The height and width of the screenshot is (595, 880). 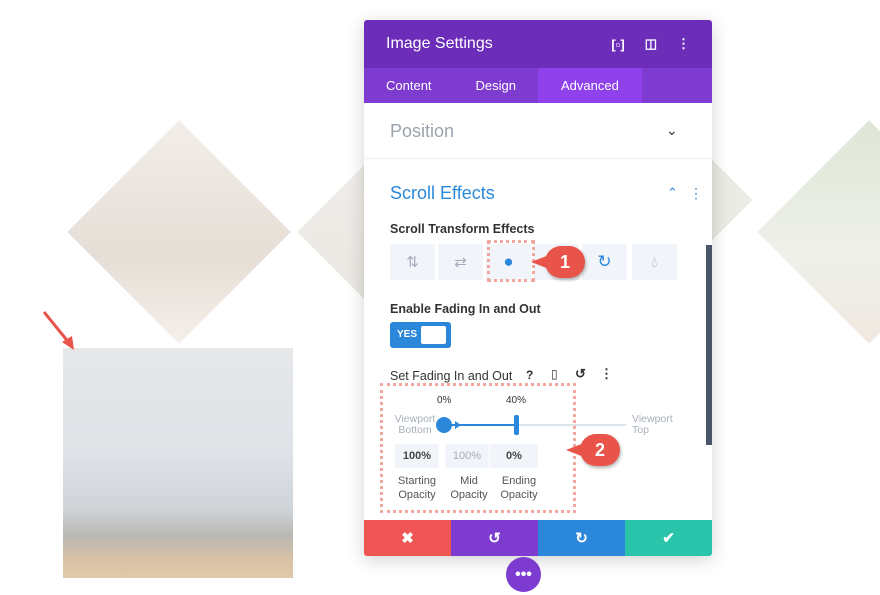 I want to click on redo-icon: ↻, so click(x=581, y=538).